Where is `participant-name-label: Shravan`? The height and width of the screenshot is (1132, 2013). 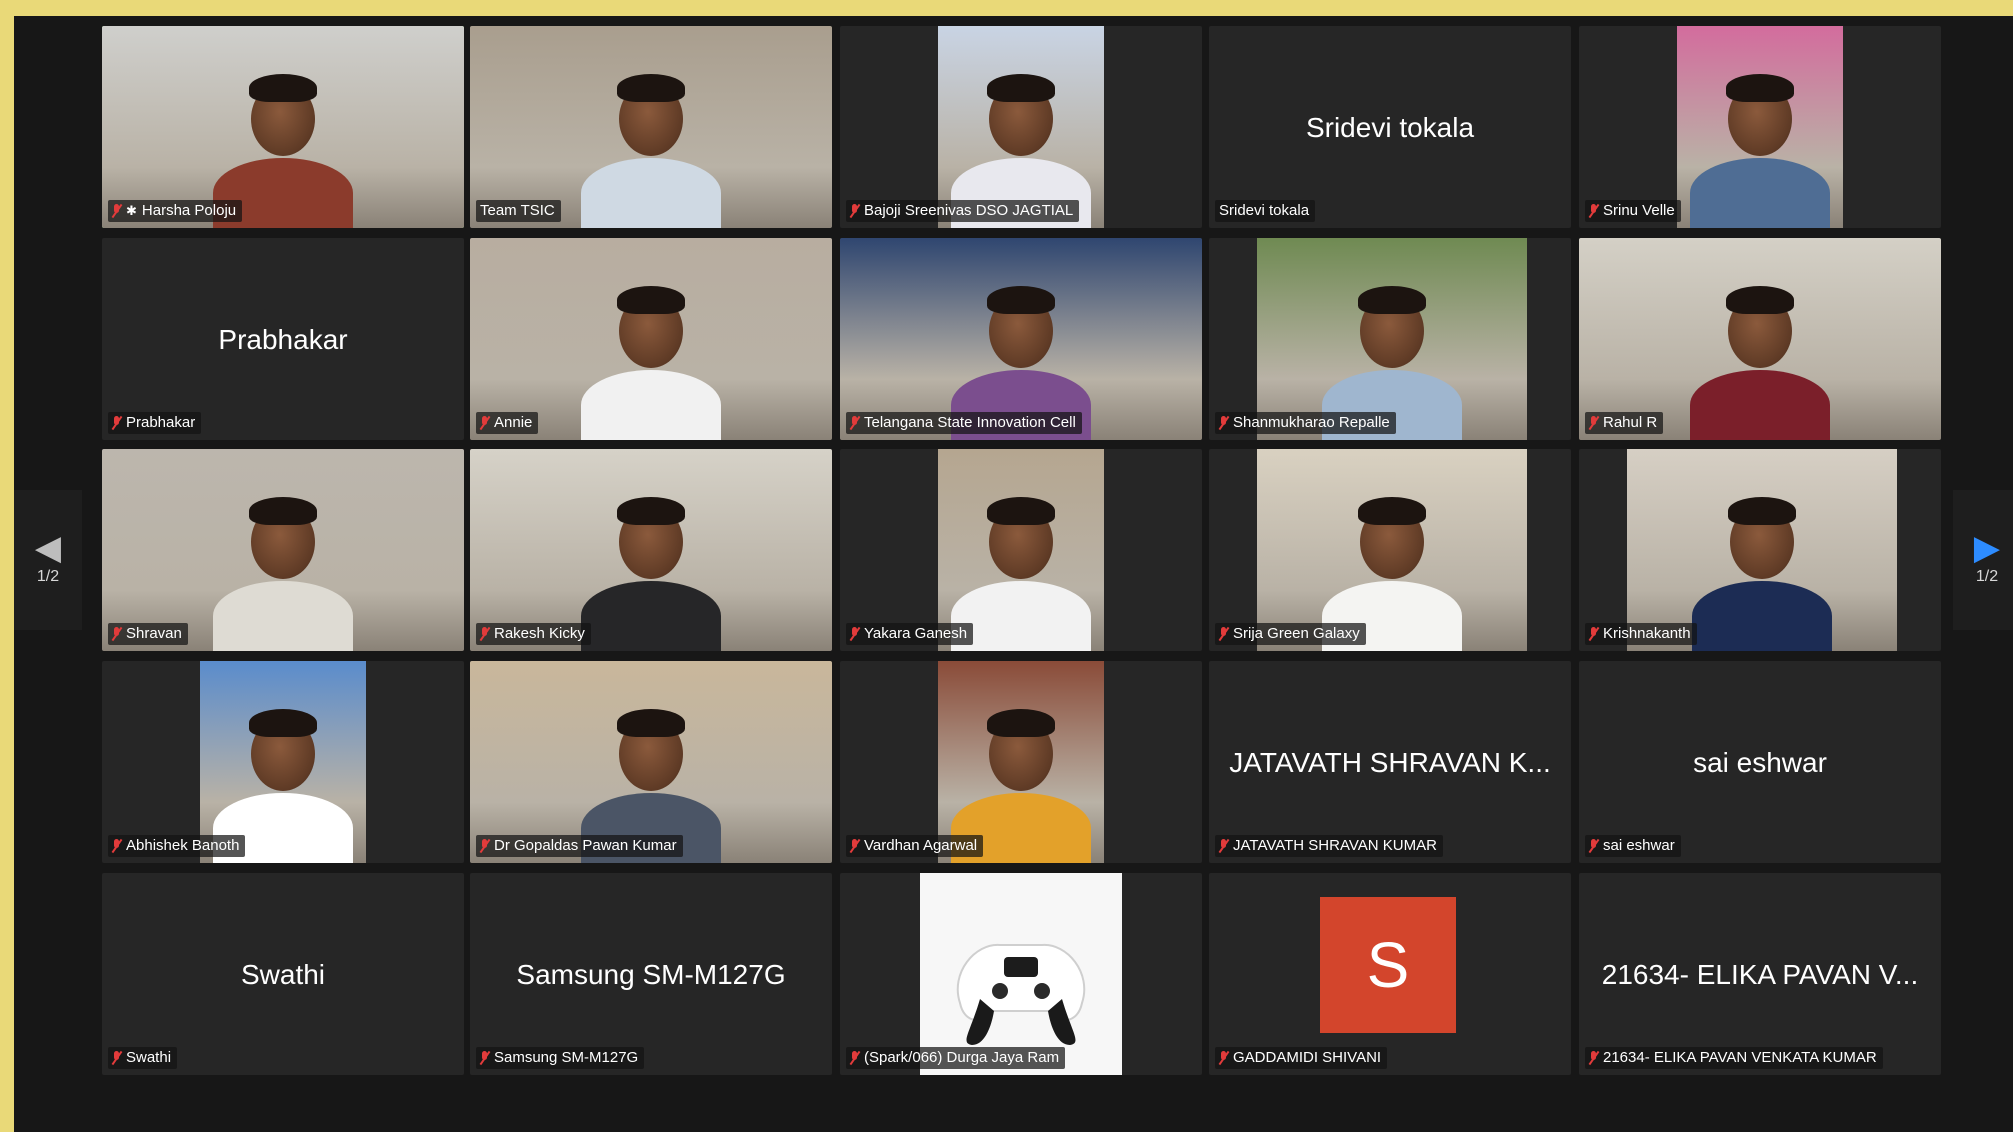
participant-name-label: Shravan is located at coordinates (148, 634).